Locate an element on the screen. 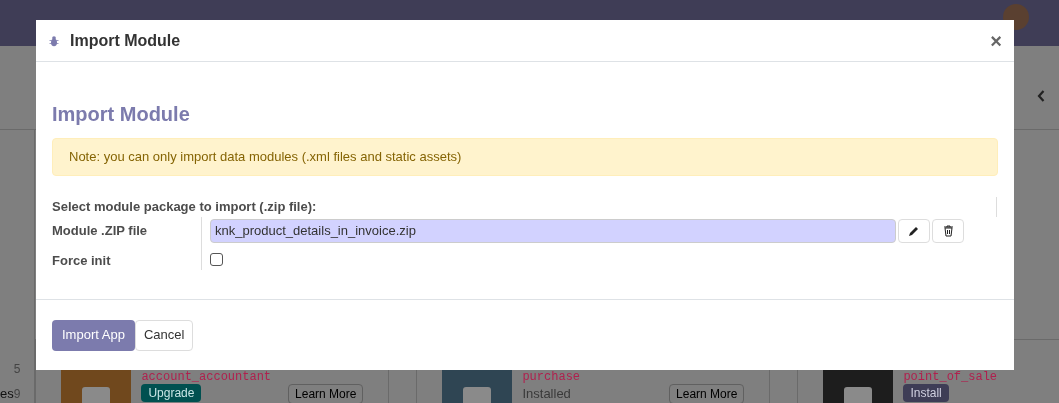 The height and width of the screenshot is (403, 1059). group-label: Select module package to import (.zip file): is located at coordinates (185, 207).